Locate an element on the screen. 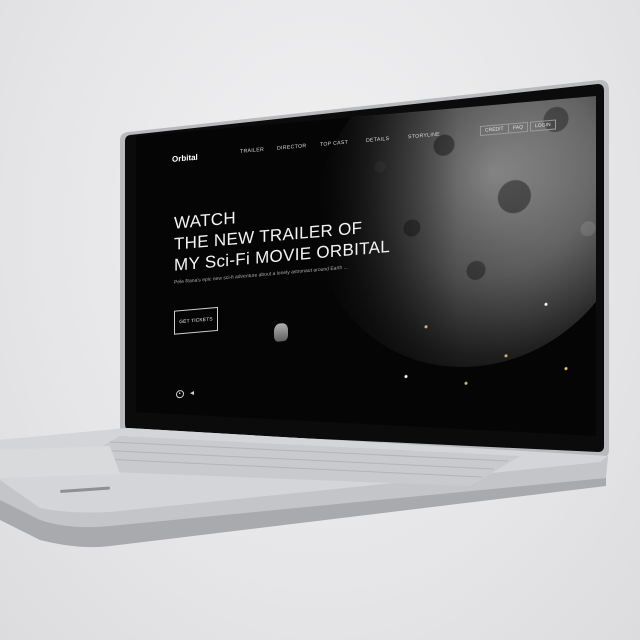 Image resolution: width=640 pixels, height=640 pixels. credit-button: CREDIT is located at coordinates (494, 130).